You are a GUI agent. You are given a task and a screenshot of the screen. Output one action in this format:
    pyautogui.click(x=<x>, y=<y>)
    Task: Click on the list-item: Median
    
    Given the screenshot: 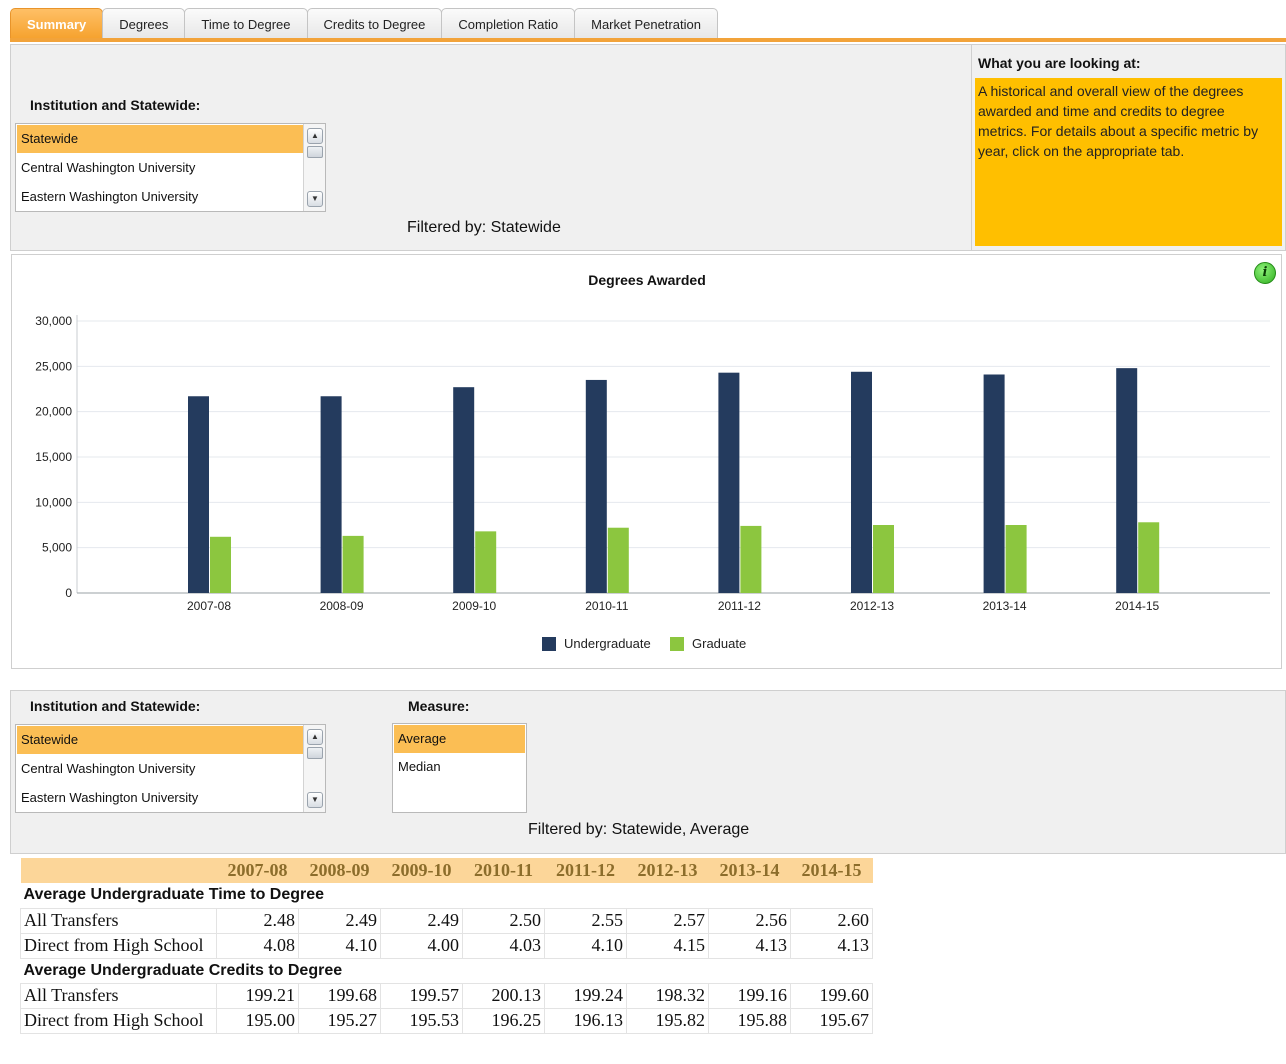 What is the action you would take?
    pyautogui.click(x=459, y=767)
    